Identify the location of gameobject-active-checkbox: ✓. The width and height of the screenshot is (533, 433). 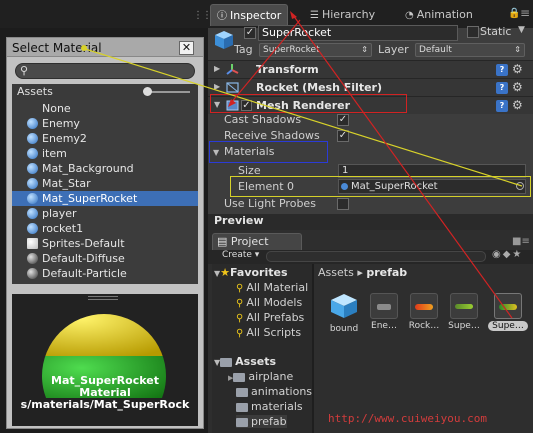
(250, 33).